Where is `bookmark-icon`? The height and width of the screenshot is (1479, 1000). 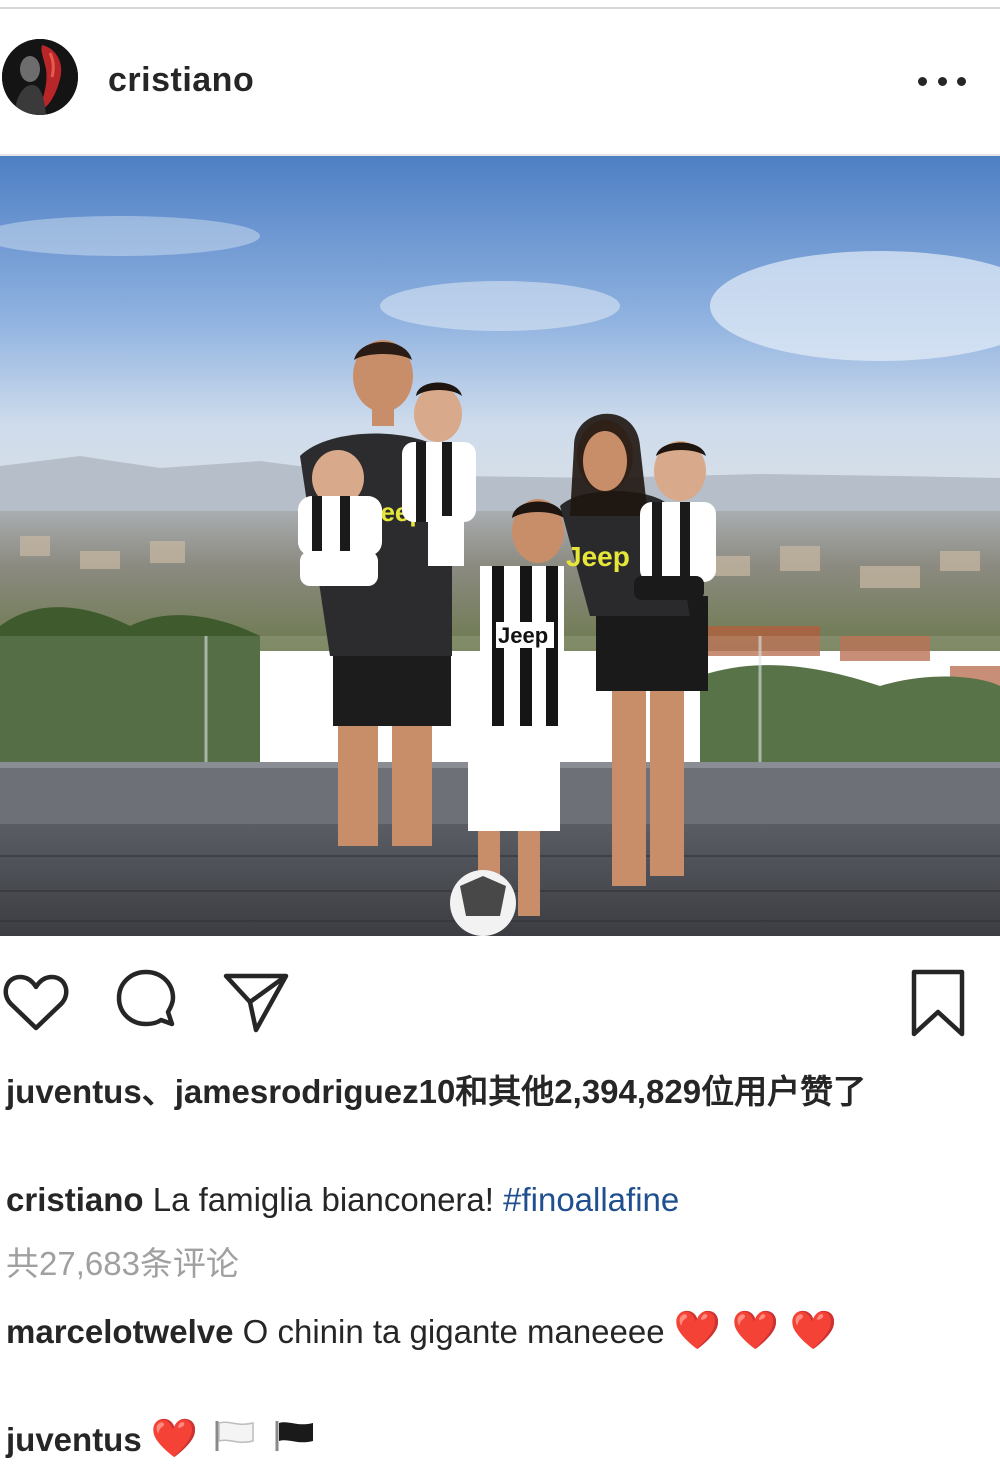 bookmark-icon is located at coordinates (938, 1006).